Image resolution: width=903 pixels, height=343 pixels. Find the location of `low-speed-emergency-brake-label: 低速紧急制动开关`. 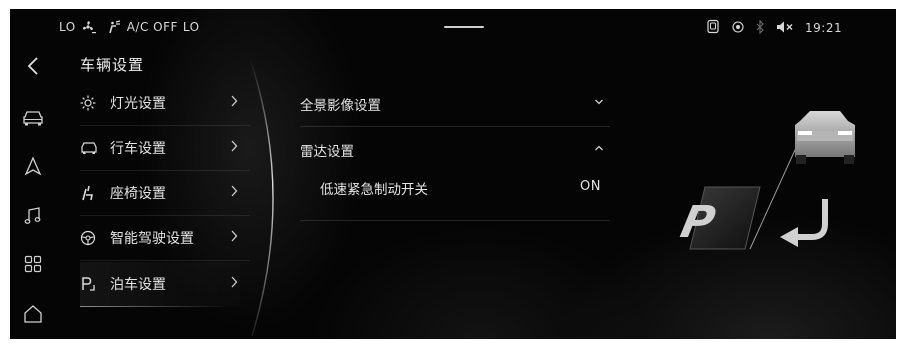

low-speed-emergency-brake-label: 低速紧急制动开关 is located at coordinates (374, 190).